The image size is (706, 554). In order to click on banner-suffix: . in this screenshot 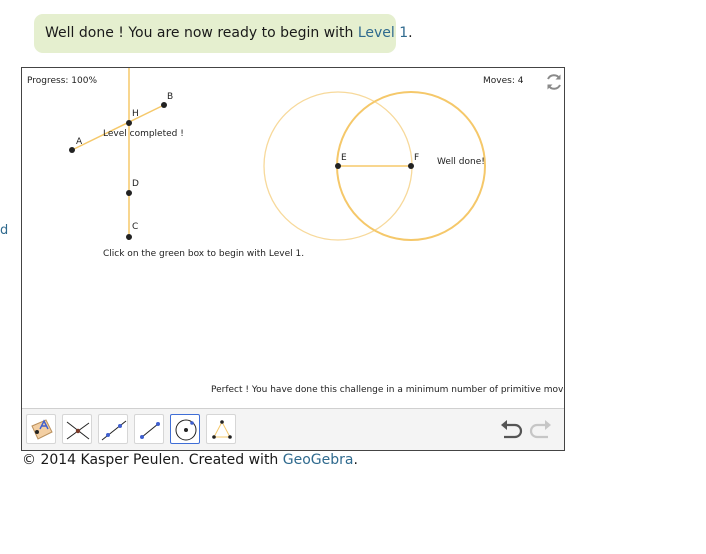, I will do `click(410, 33)`.